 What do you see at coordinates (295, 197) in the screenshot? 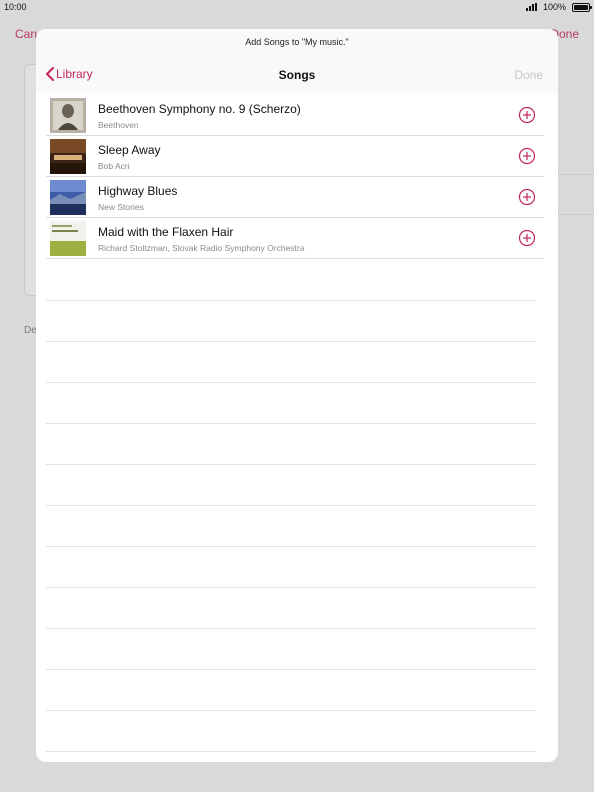
I see `song-row: Highway Blues New Stories` at bounding box center [295, 197].